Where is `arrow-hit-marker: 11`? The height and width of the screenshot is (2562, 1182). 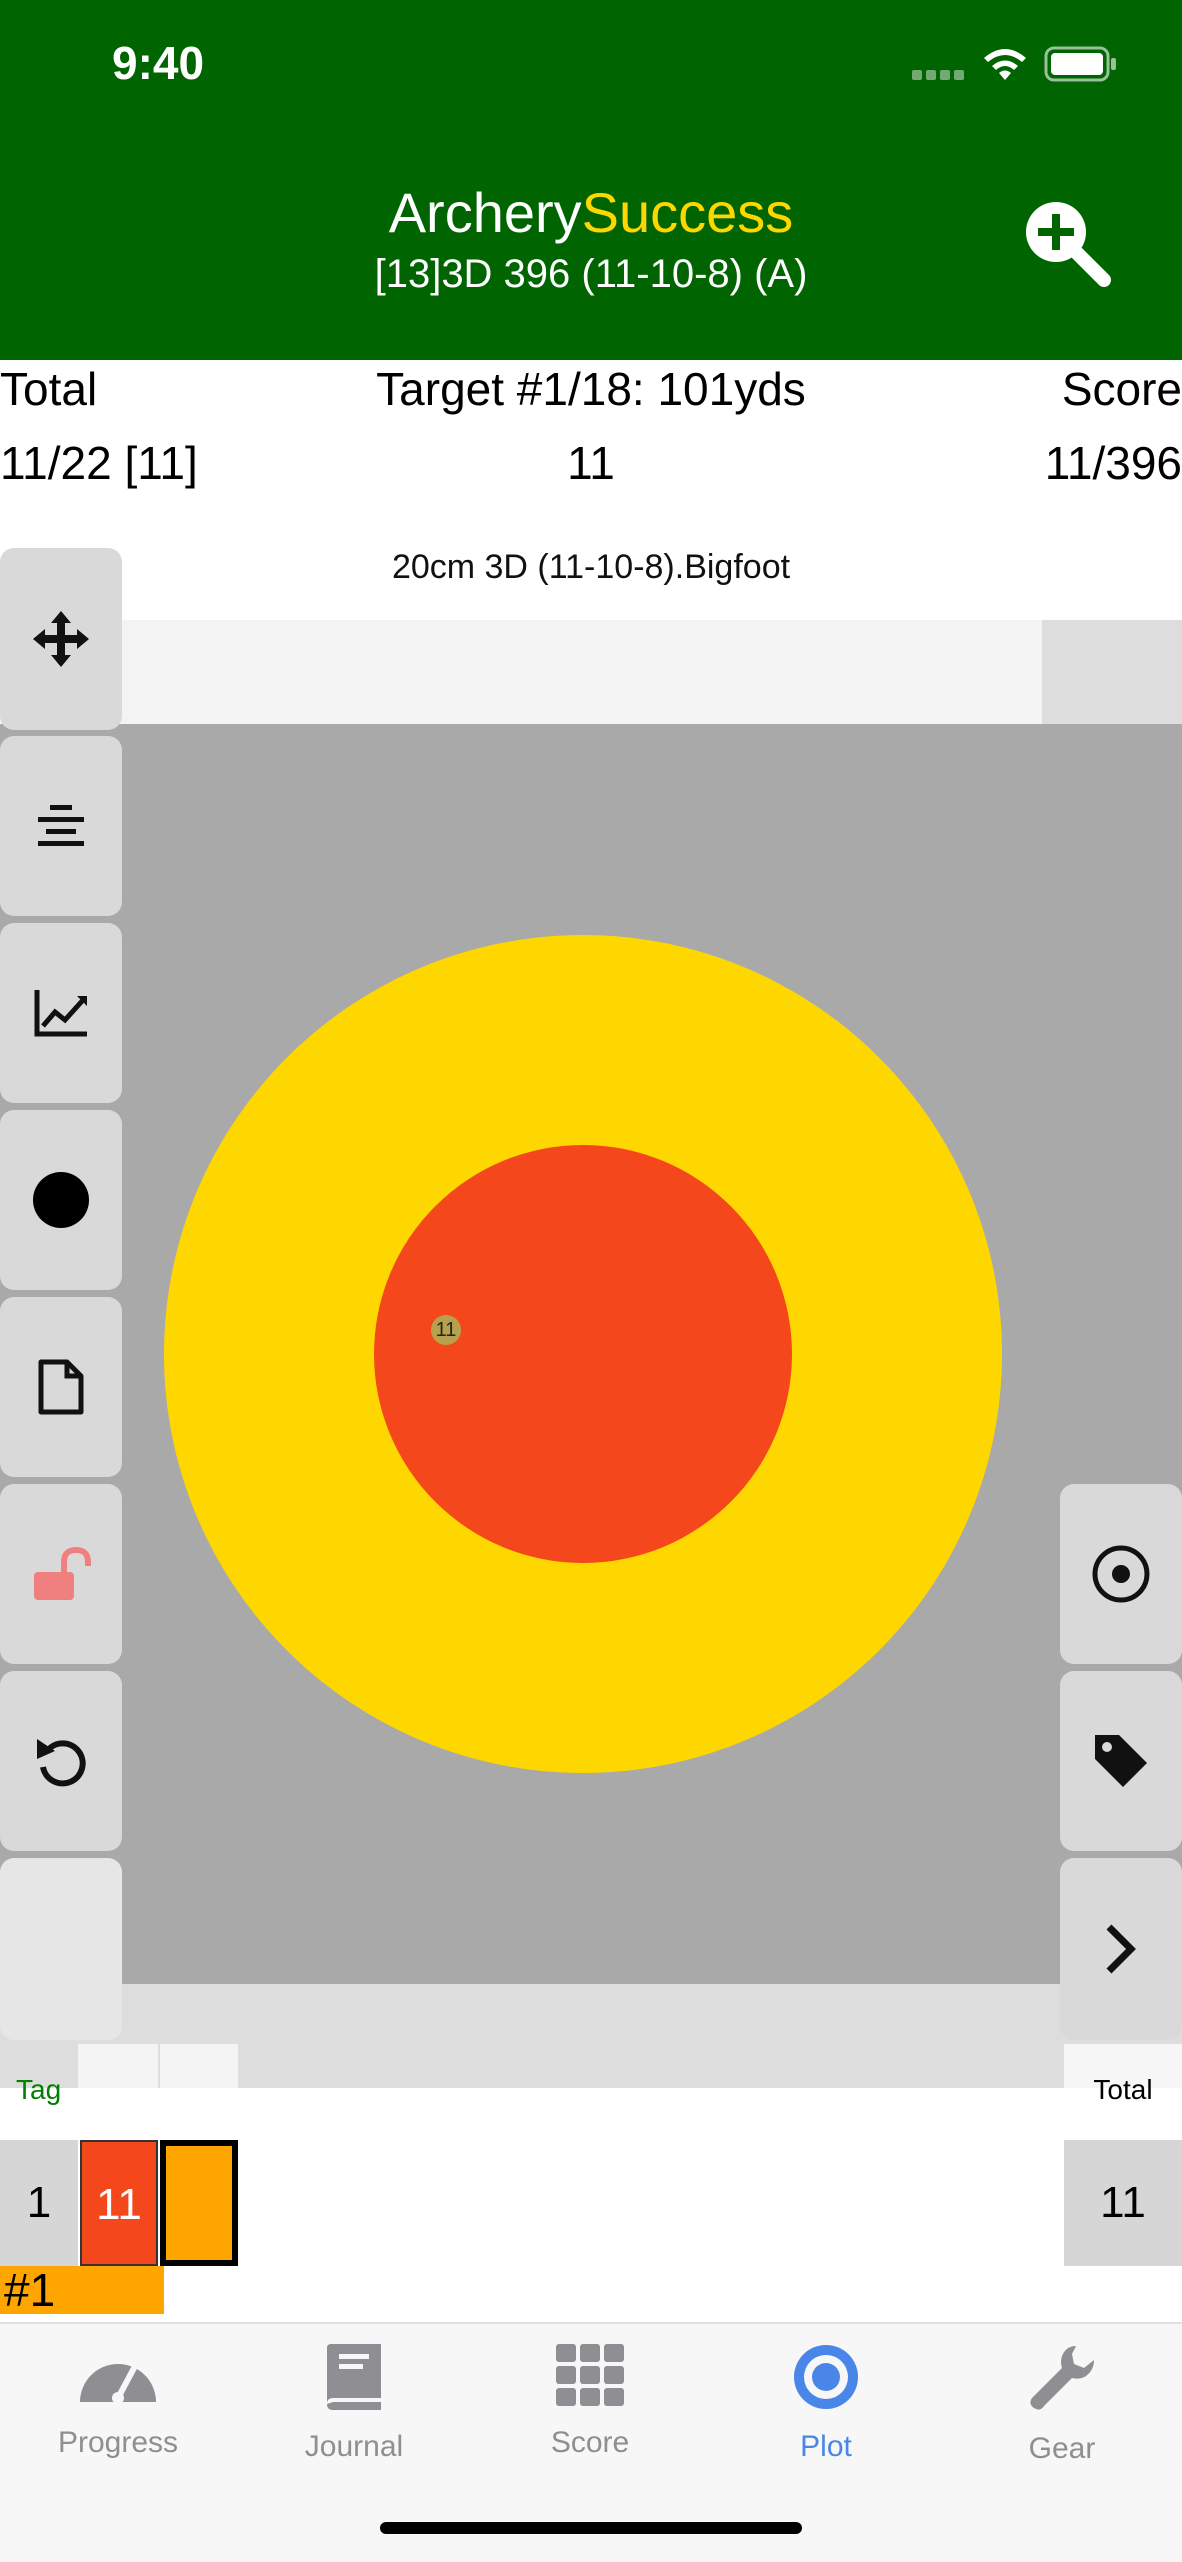
arrow-hit-marker: 11 is located at coordinates (446, 1330).